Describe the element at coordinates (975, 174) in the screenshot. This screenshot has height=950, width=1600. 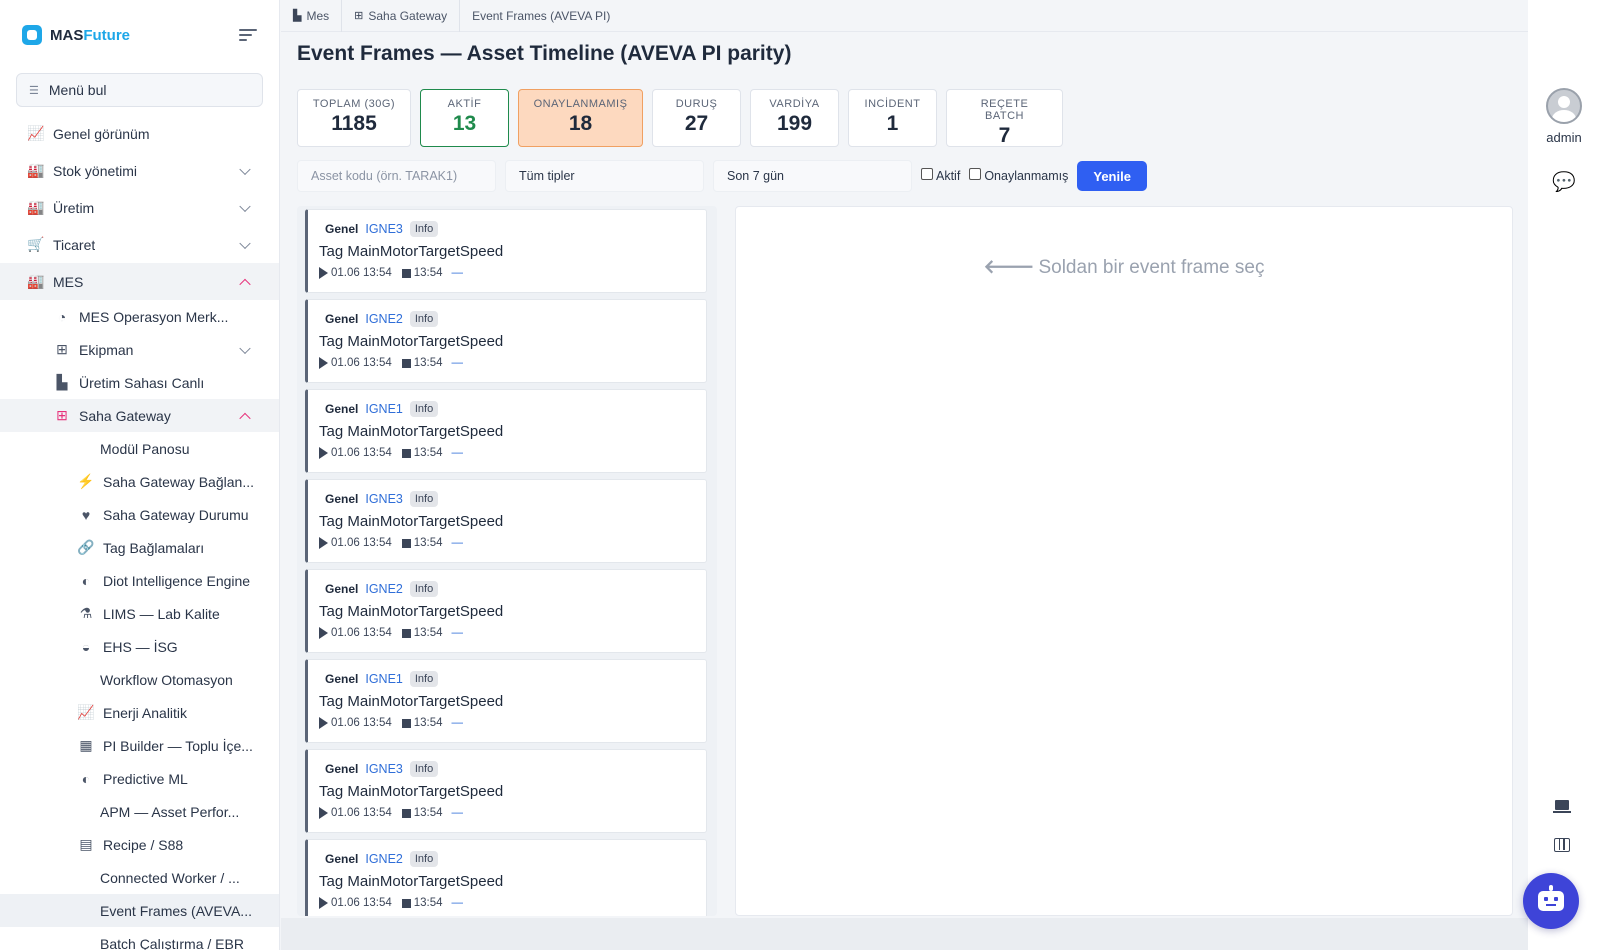
I see `unack-checkbox-box` at that location.